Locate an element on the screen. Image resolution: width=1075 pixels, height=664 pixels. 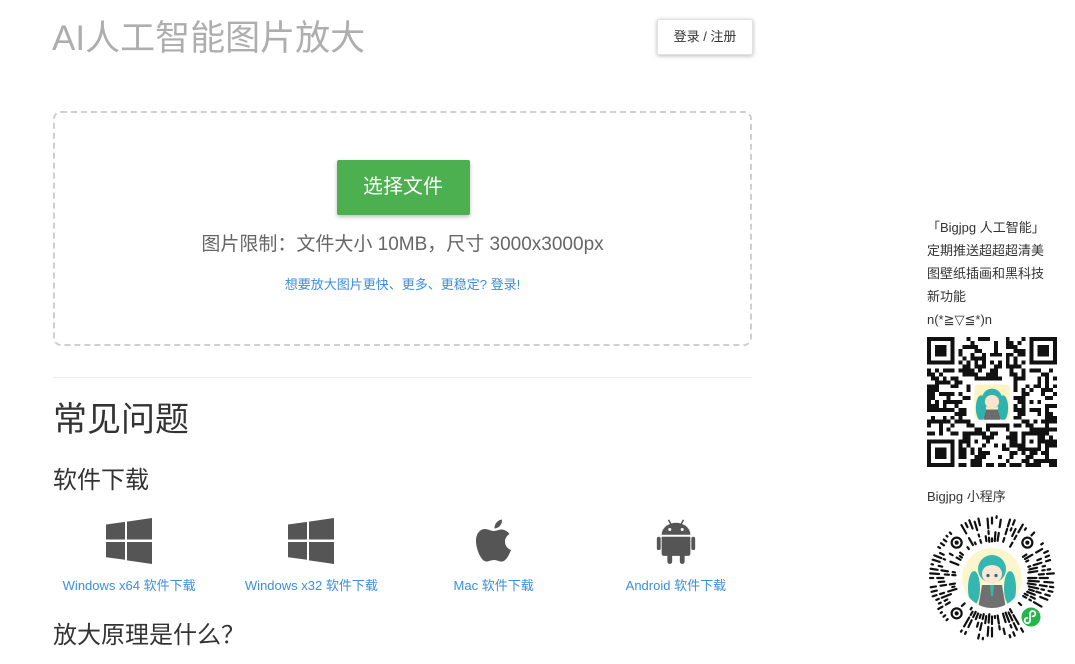
download-label: Android 软件下载 is located at coordinates (676, 586).